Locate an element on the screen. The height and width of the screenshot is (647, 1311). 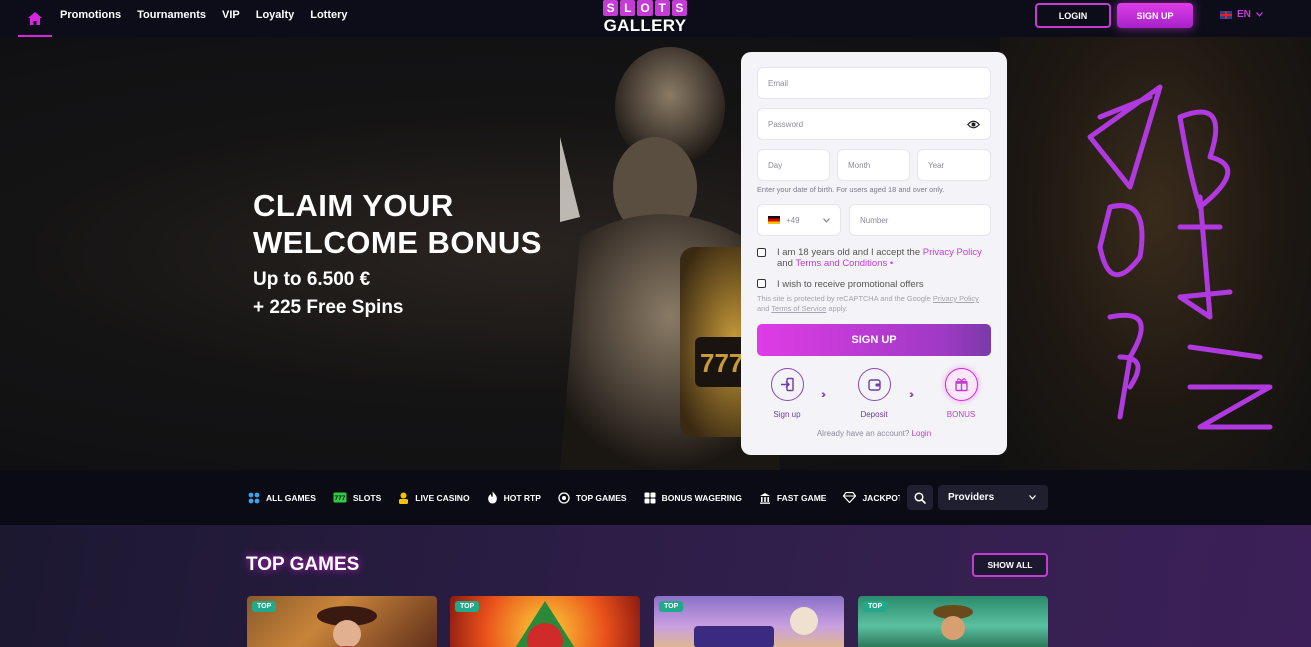
home-button is located at coordinates (35, 18).